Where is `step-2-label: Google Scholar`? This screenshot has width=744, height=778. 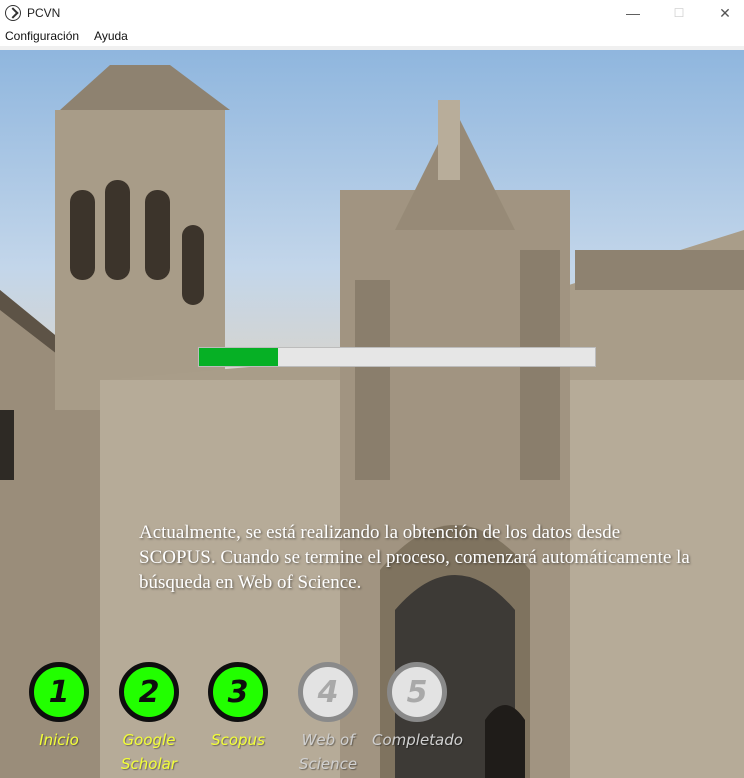
step-2-label: Google Scholar is located at coordinates (149, 752).